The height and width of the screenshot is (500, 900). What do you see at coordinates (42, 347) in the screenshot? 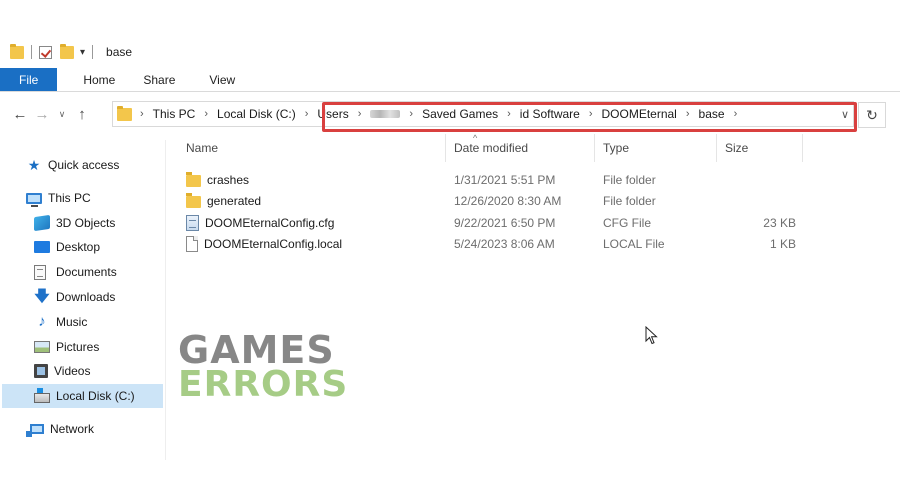
I see `picture-icon` at bounding box center [42, 347].